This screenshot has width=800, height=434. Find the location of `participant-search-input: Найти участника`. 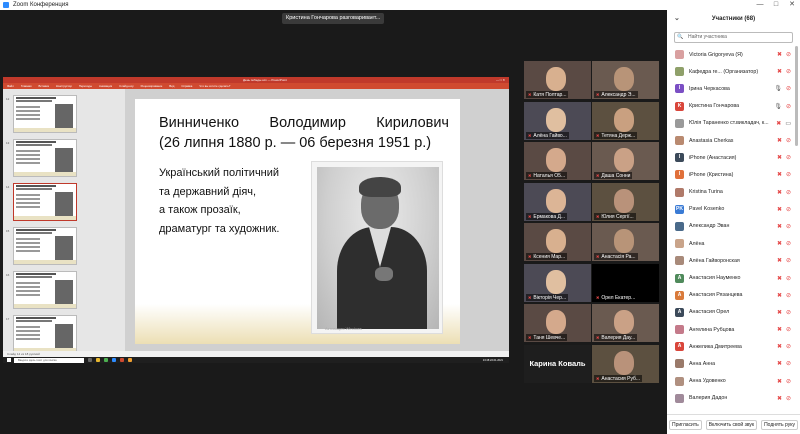

participant-search-input: Найти участника is located at coordinates (733, 37).